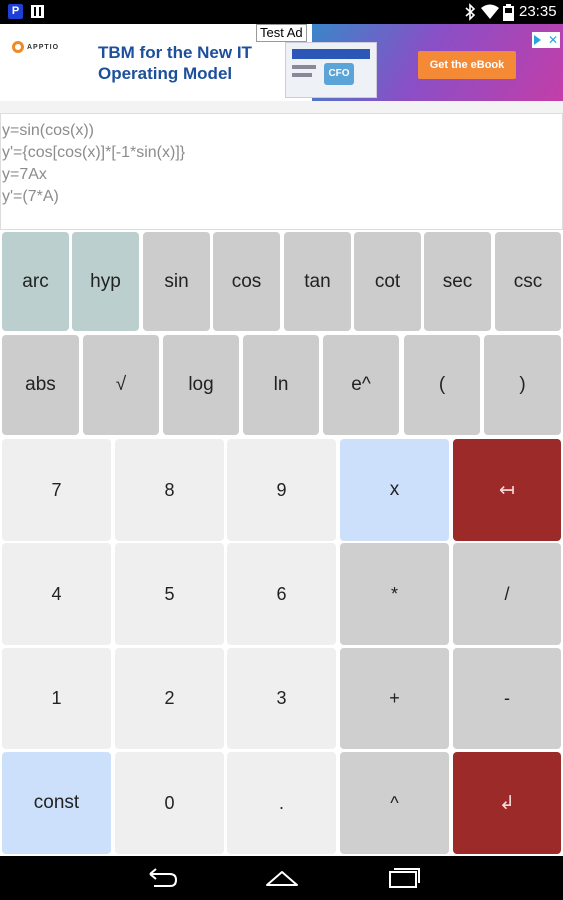  Describe the element at coordinates (246, 281) in the screenshot. I see `cos-button: cos` at that location.